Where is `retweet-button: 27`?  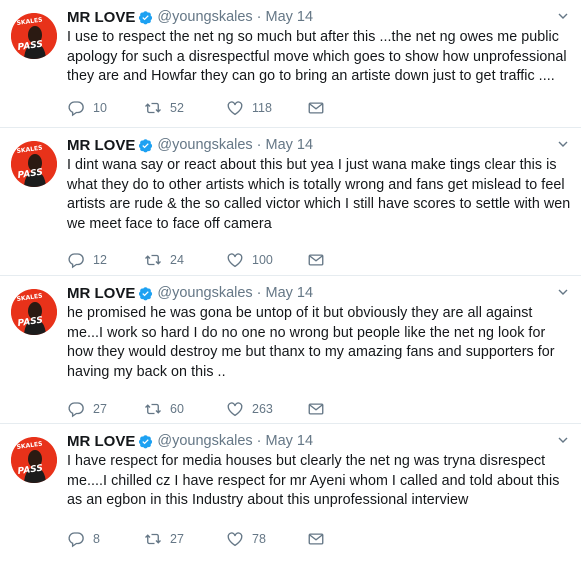 retweet-button: 27 is located at coordinates (164, 539).